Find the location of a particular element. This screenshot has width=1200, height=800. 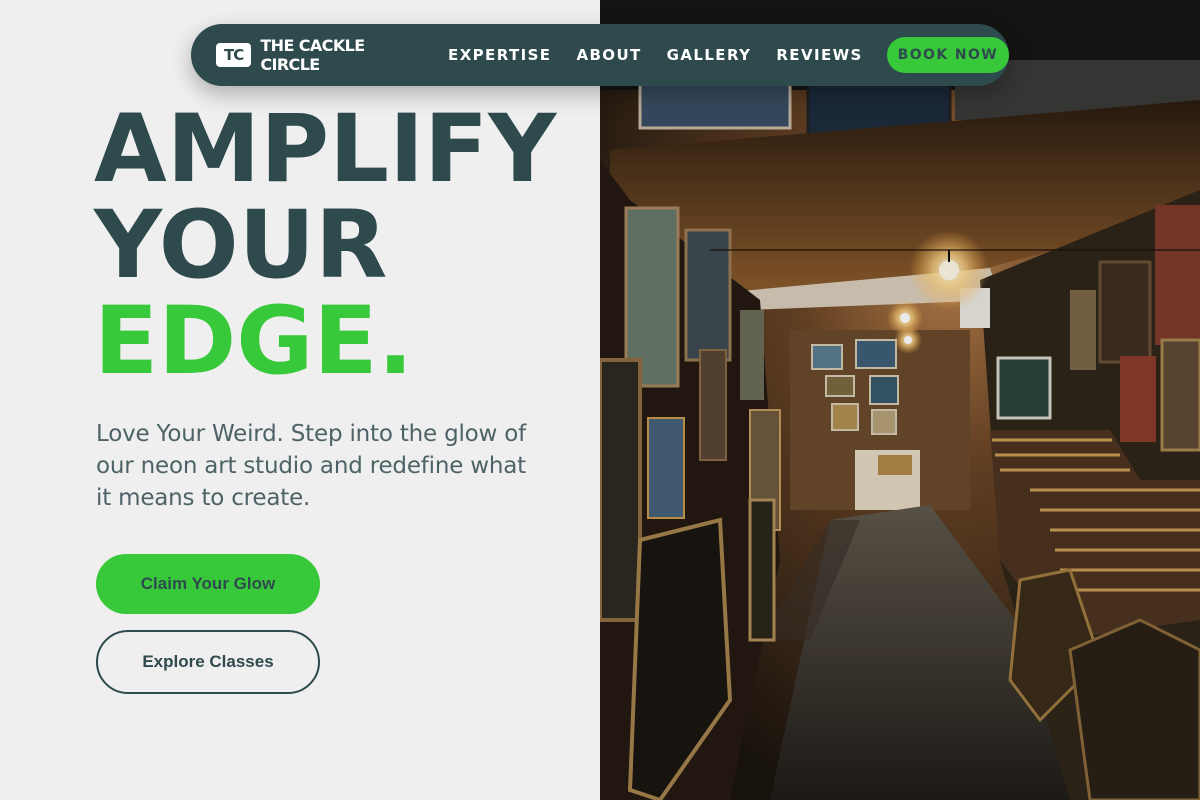

headline-line-3-accent: EDGE. is located at coordinates (254, 341).